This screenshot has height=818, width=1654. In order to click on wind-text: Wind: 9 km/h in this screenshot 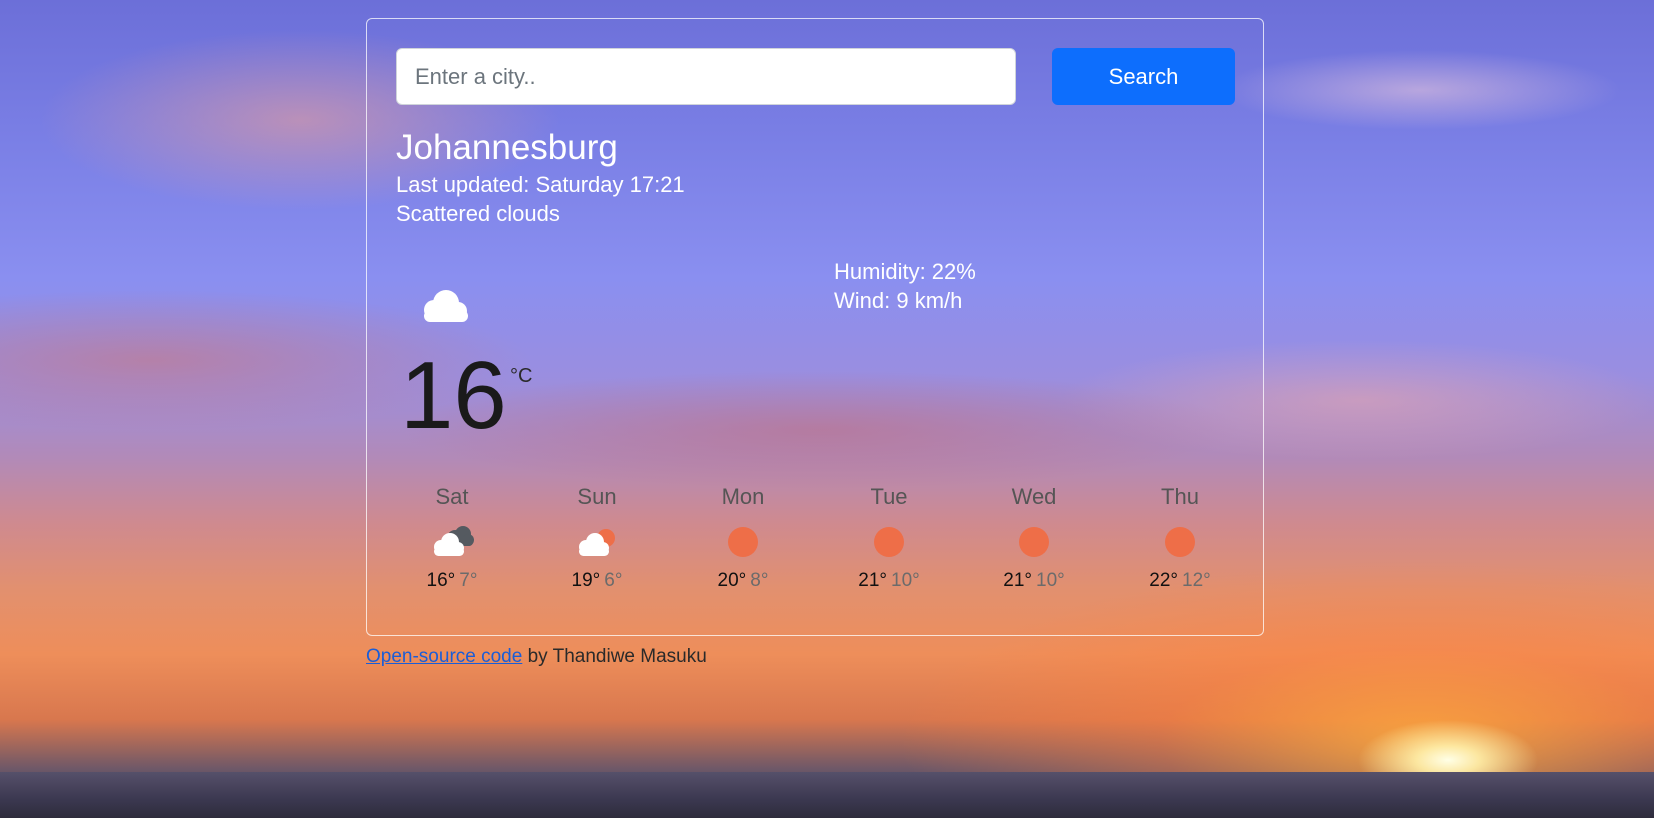, I will do `click(898, 300)`.